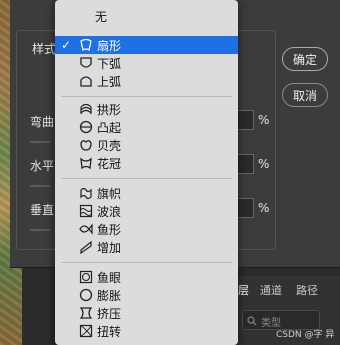 The height and width of the screenshot is (345, 340). Describe the element at coordinates (307, 290) in the screenshot. I see `tab-paths: 路径` at that location.